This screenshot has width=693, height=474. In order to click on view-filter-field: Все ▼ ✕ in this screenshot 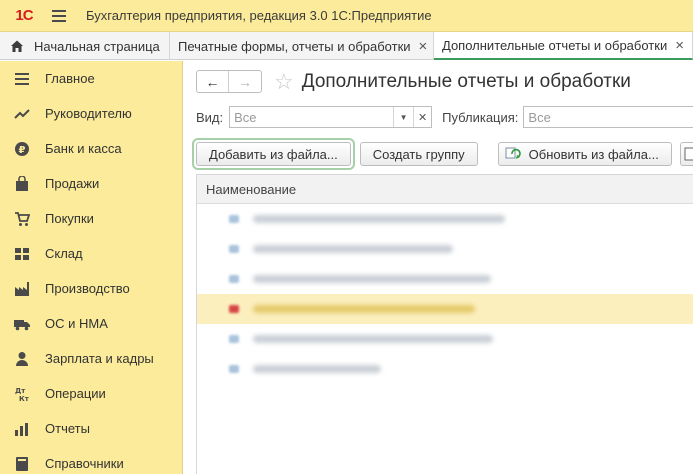, I will do `click(331, 117)`.